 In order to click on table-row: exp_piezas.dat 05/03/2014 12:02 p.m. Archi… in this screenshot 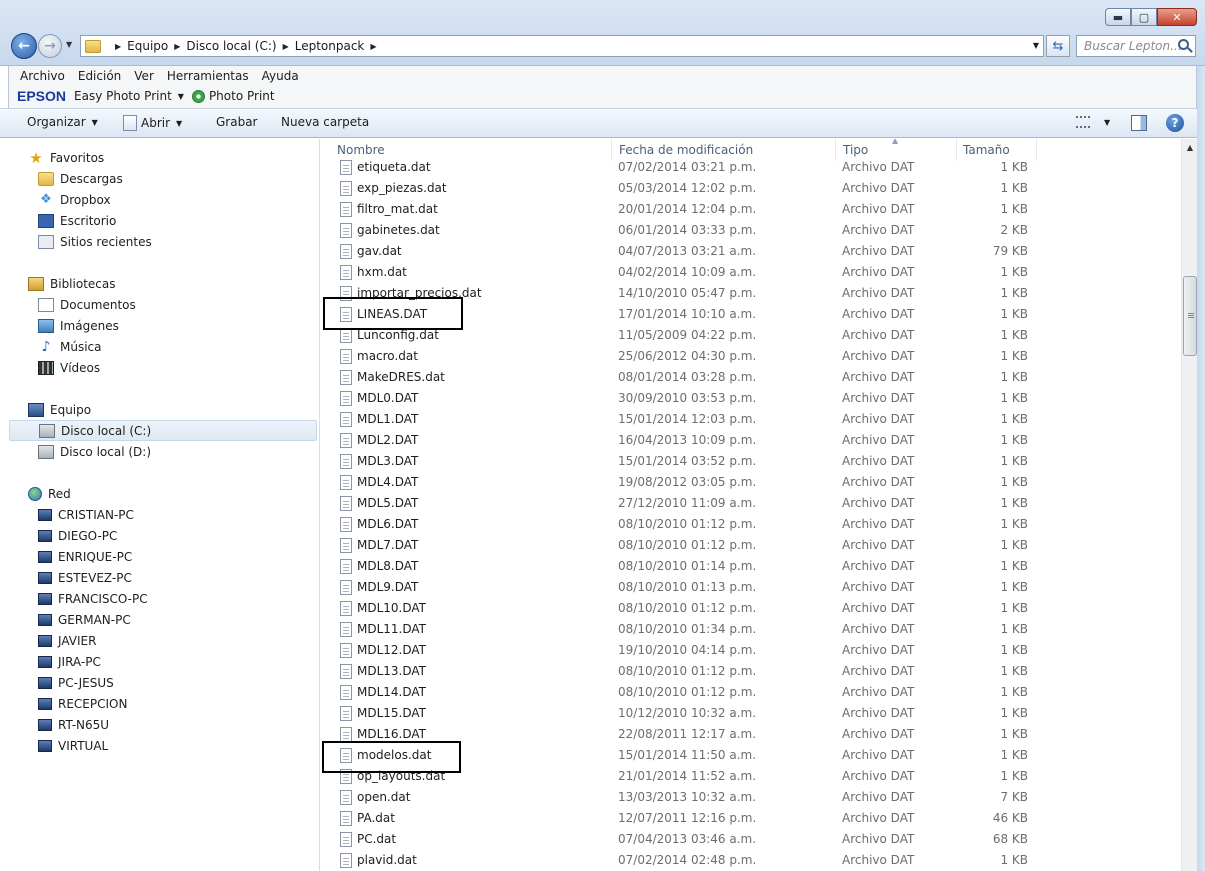, I will do `click(750, 188)`.